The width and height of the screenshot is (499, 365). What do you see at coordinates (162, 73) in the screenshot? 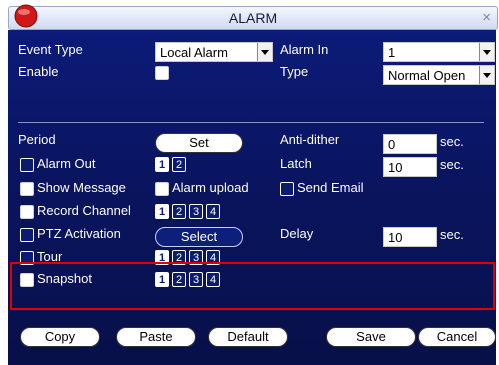
I see `enable-checkbox` at bounding box center [162, 73].